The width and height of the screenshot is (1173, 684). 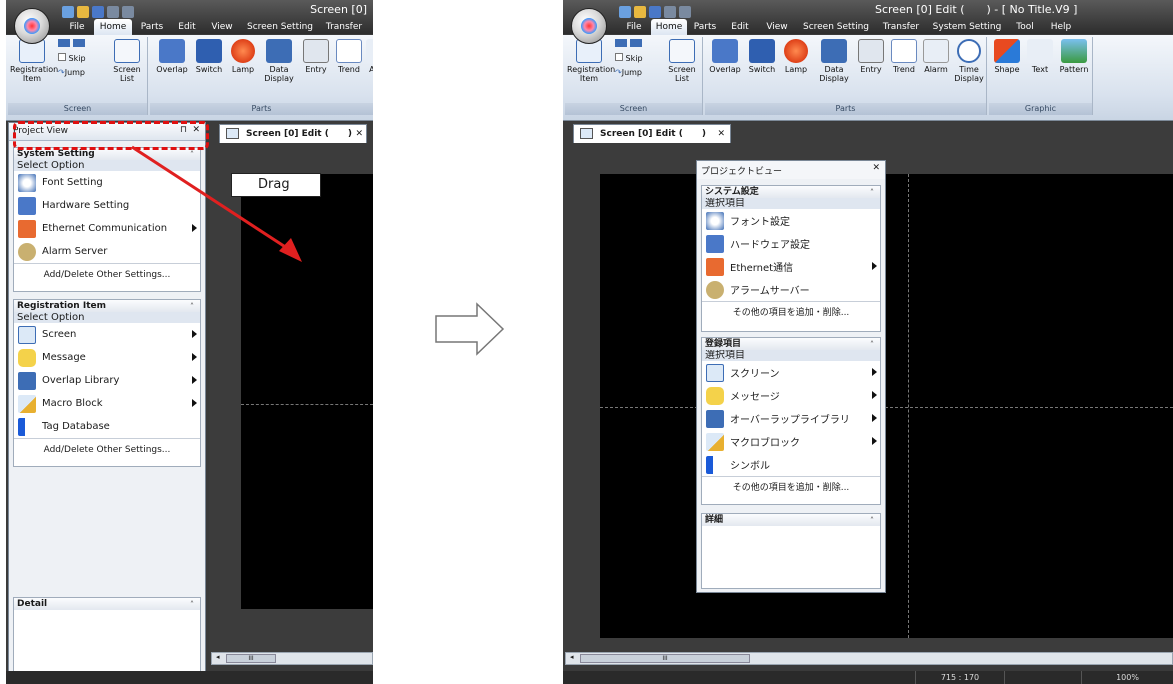 I want to click on registration-item-button: Registration Item, so click(x=591, y=61).